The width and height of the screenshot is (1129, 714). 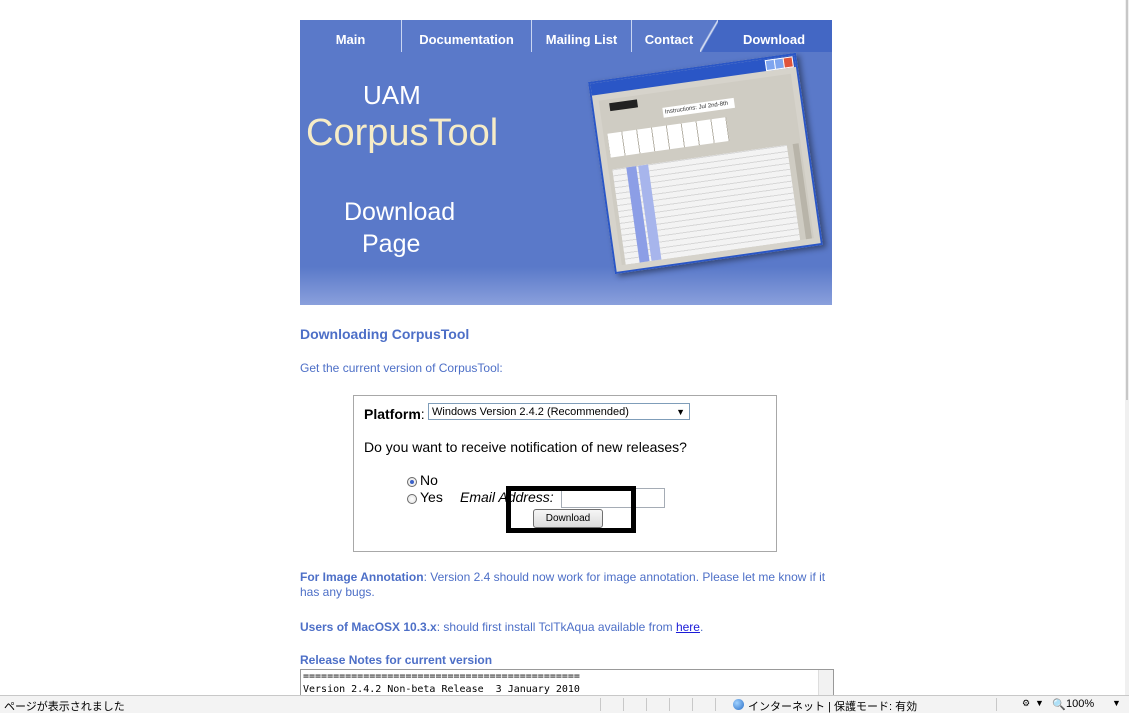 What do you see at coordinates (351, 36) in the screenshot?
I see `tab-main: Main` at bounding box center [351, 36].